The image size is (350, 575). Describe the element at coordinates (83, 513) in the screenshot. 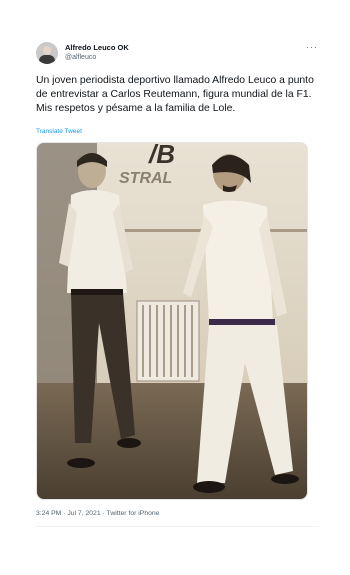

I see `tweet-date: Jul 7, 2021` at that location.